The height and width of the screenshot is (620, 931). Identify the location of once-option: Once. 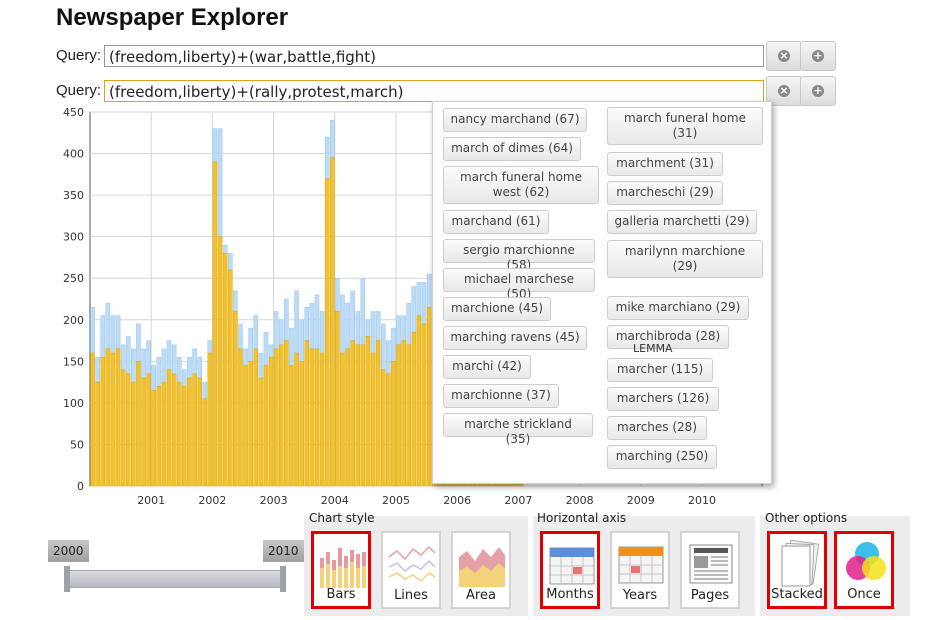
(864, 570).